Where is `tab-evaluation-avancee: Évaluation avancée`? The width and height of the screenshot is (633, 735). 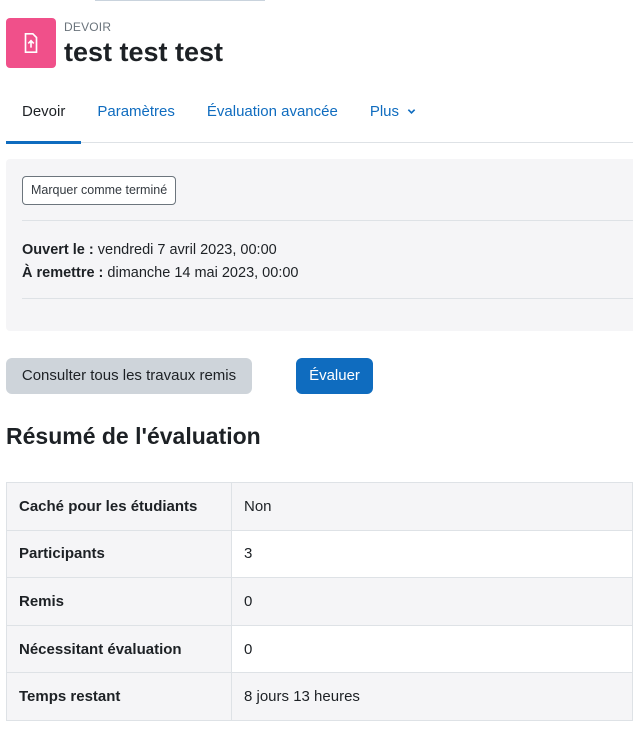 tab-evaluation-avancee: Évaluation avancée is located at coordinates (272, 117).